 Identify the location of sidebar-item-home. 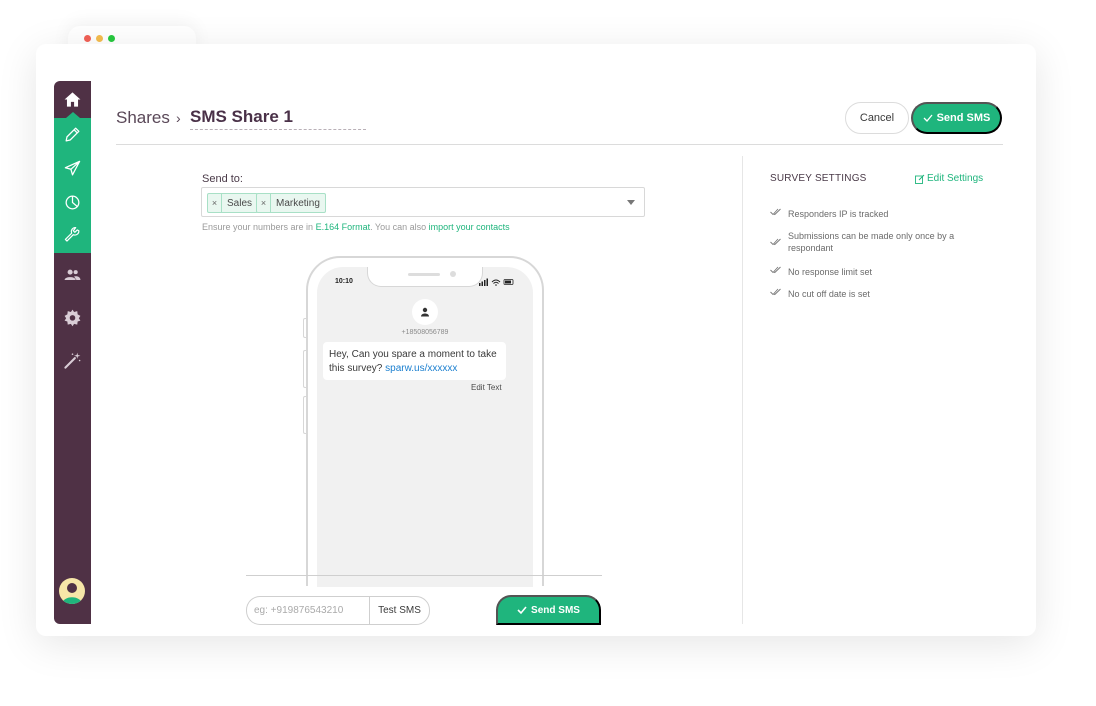
(72, 99).